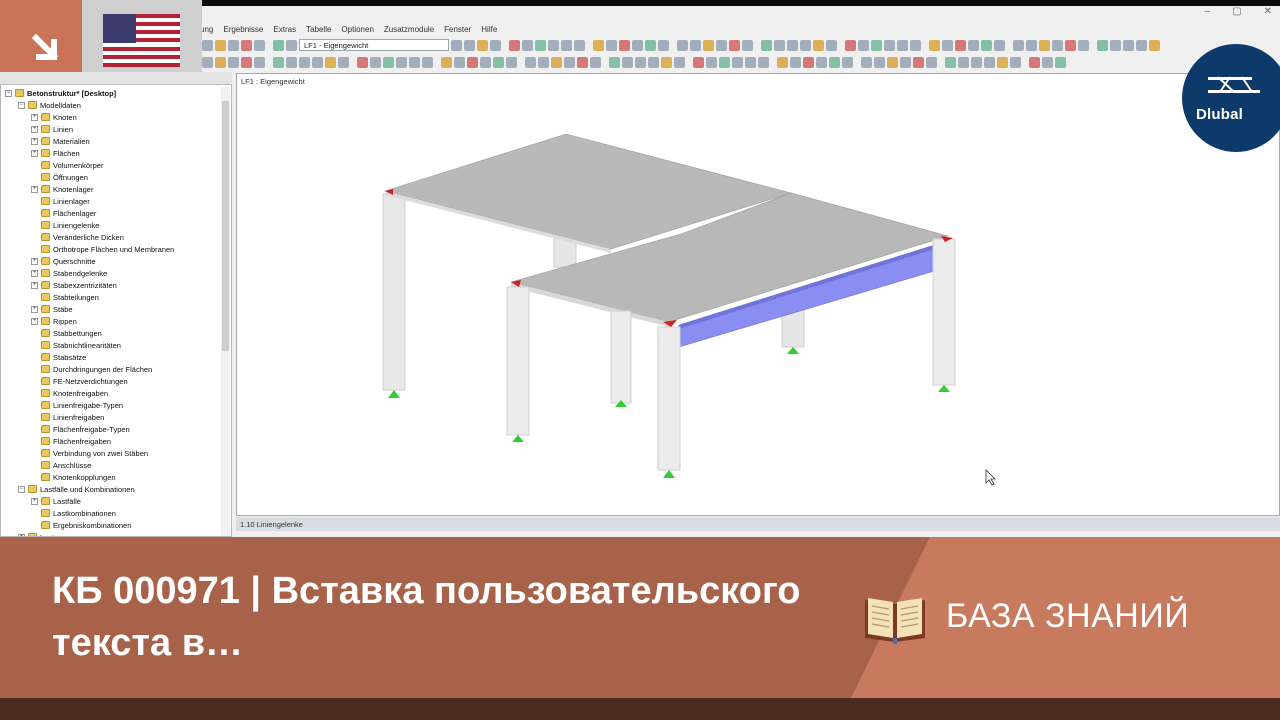 The image size is (1280, 720). What do you see at coordinates (76, 489) in the screenshot?
I see `tree-item: − Lastfälle und Kombinationen` at bounding box center [76, 489].